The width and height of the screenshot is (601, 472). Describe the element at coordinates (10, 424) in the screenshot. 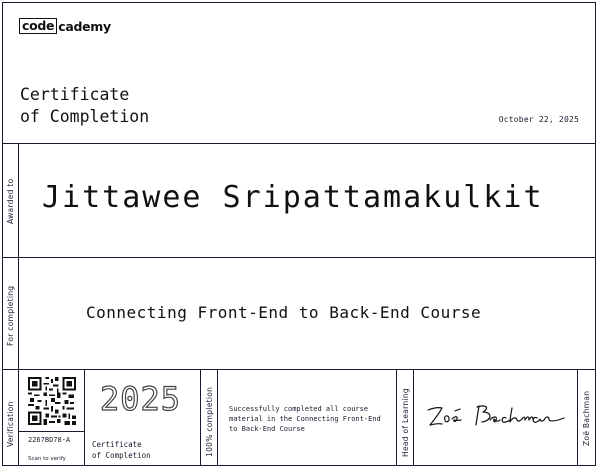

I see `label-verification: Verification` at that location.